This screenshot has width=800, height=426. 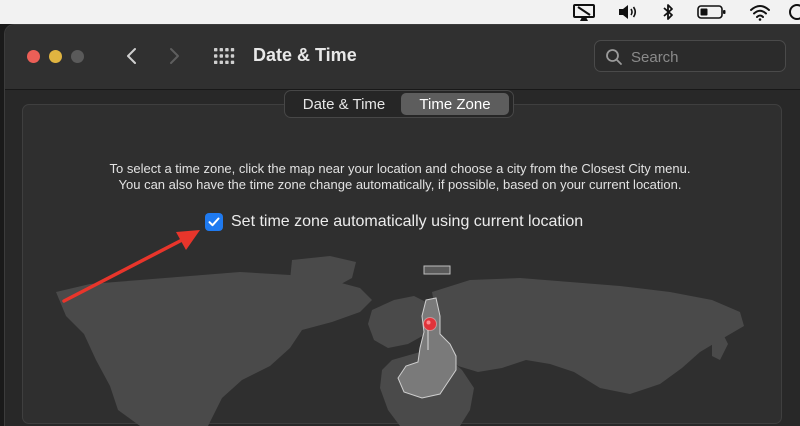 I want to click on tab-control: Date & Time Time Zone, so click(x=399, y=104).